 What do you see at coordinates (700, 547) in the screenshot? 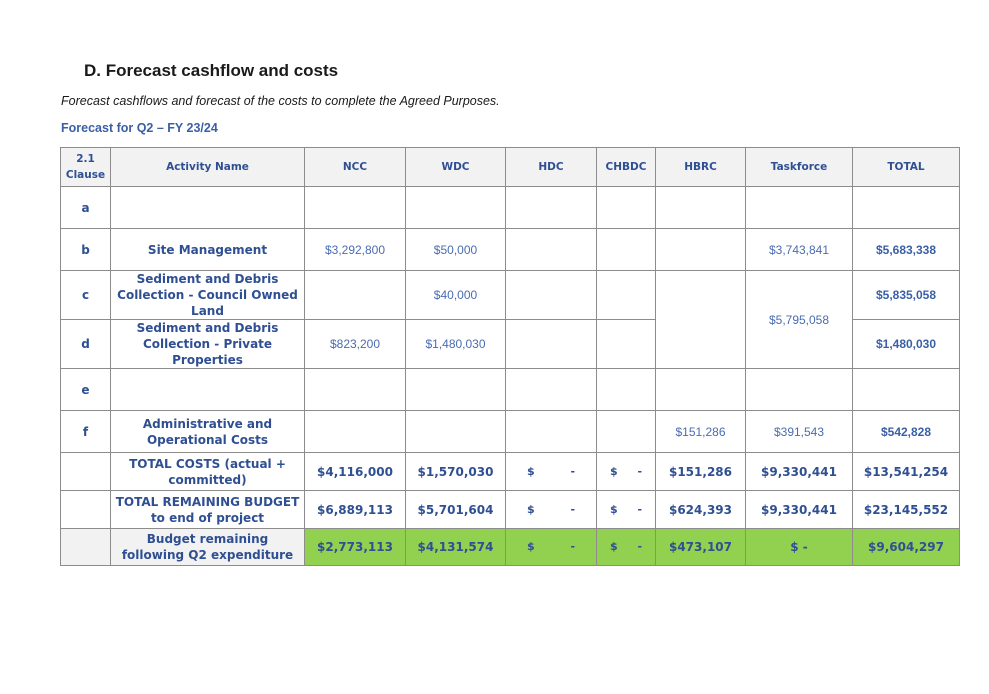
I see `hbrc-cell: $473,107` at bounding box center [700, 547].